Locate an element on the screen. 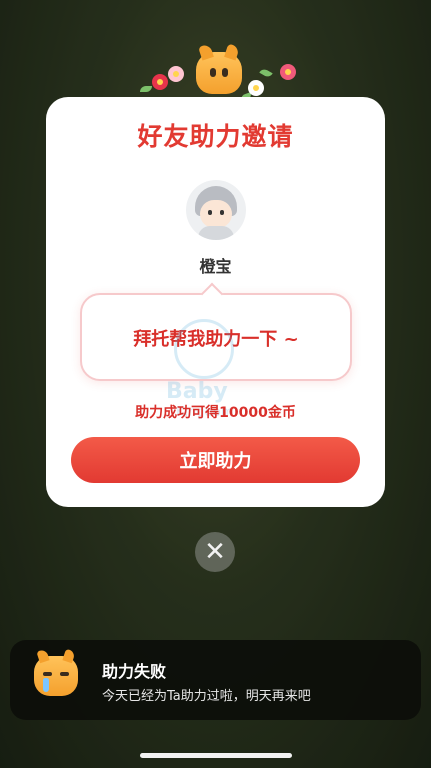 The width and height of the screenshot is (431, 768). crying-mascot-icon is located at coordinates (56, 676).